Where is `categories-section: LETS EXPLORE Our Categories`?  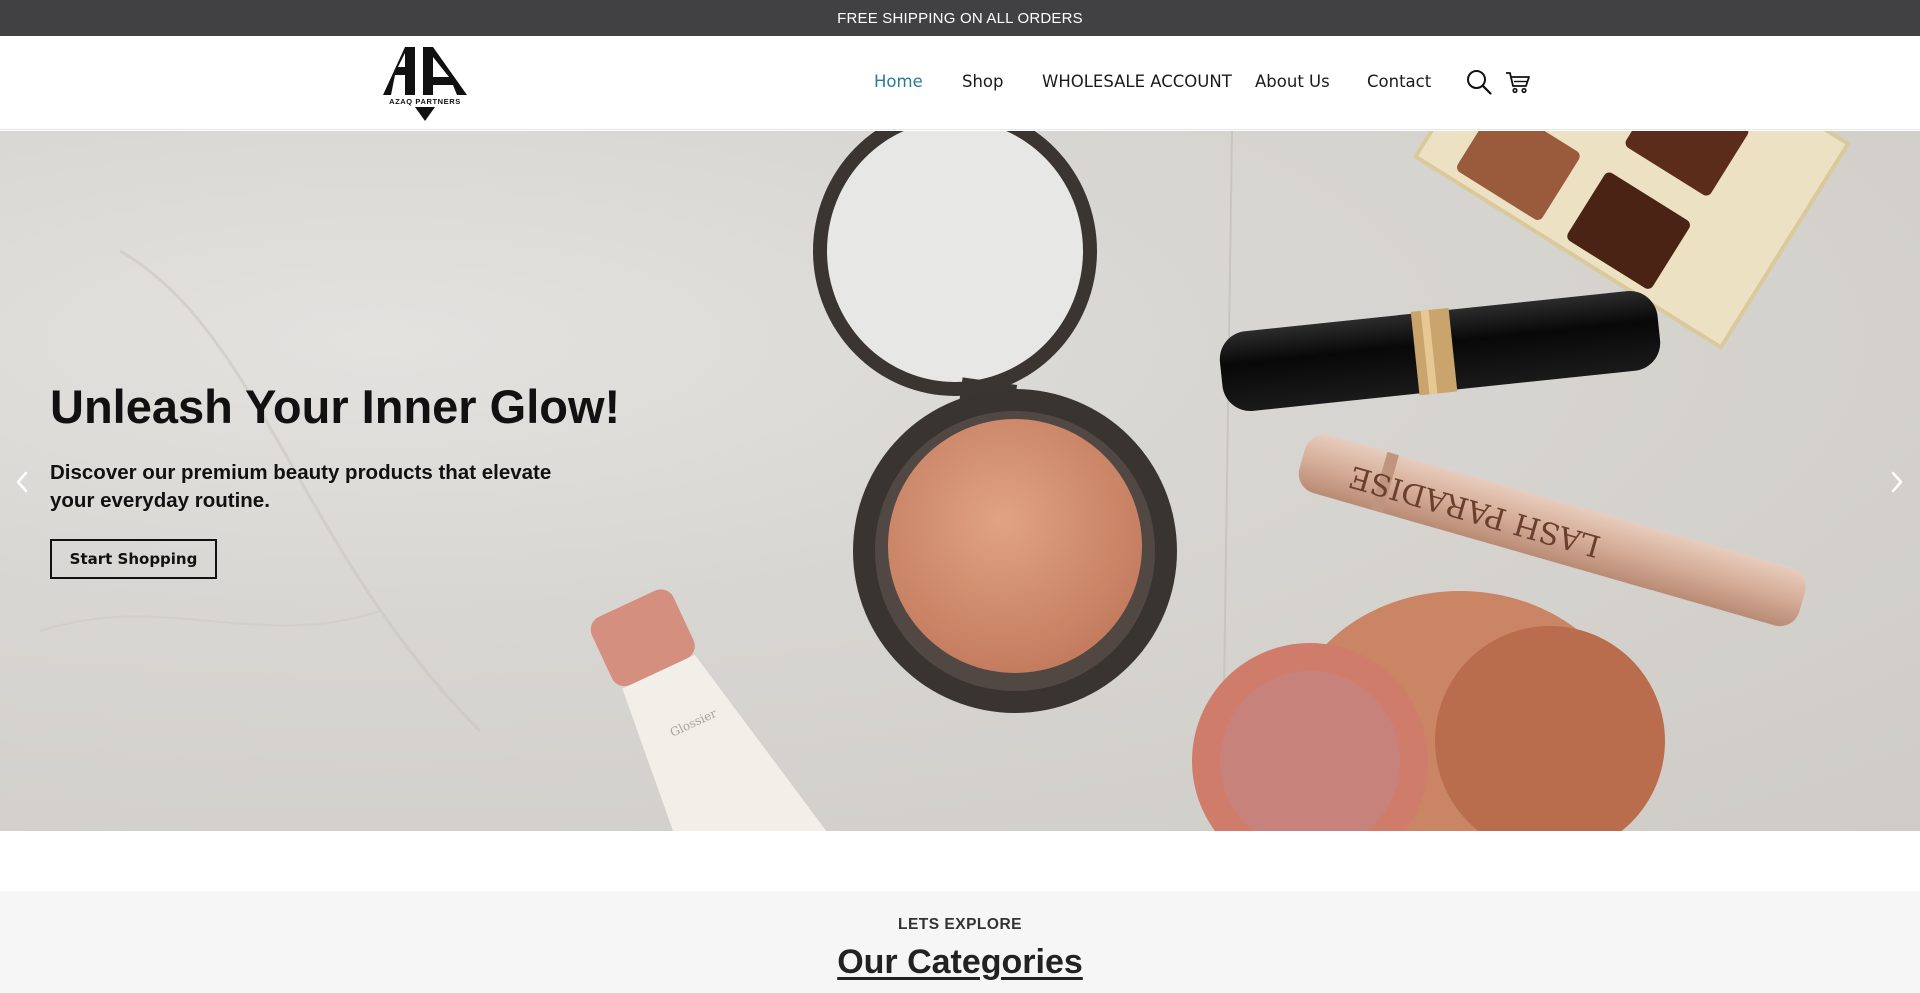
categories-section: LETS EXPLORE Our Categories is located at coordinates (960, 942).